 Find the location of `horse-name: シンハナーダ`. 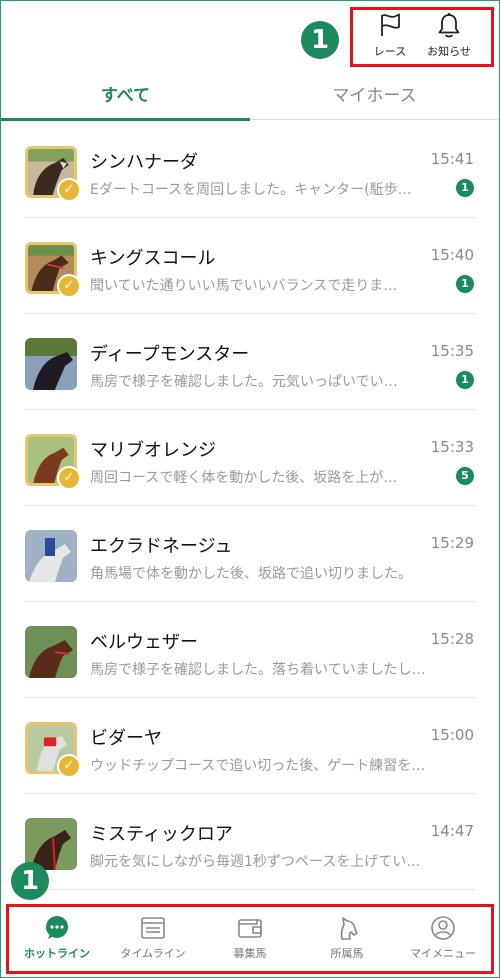

horse-name: シンハナーダ is located at coordinates (144, 162).